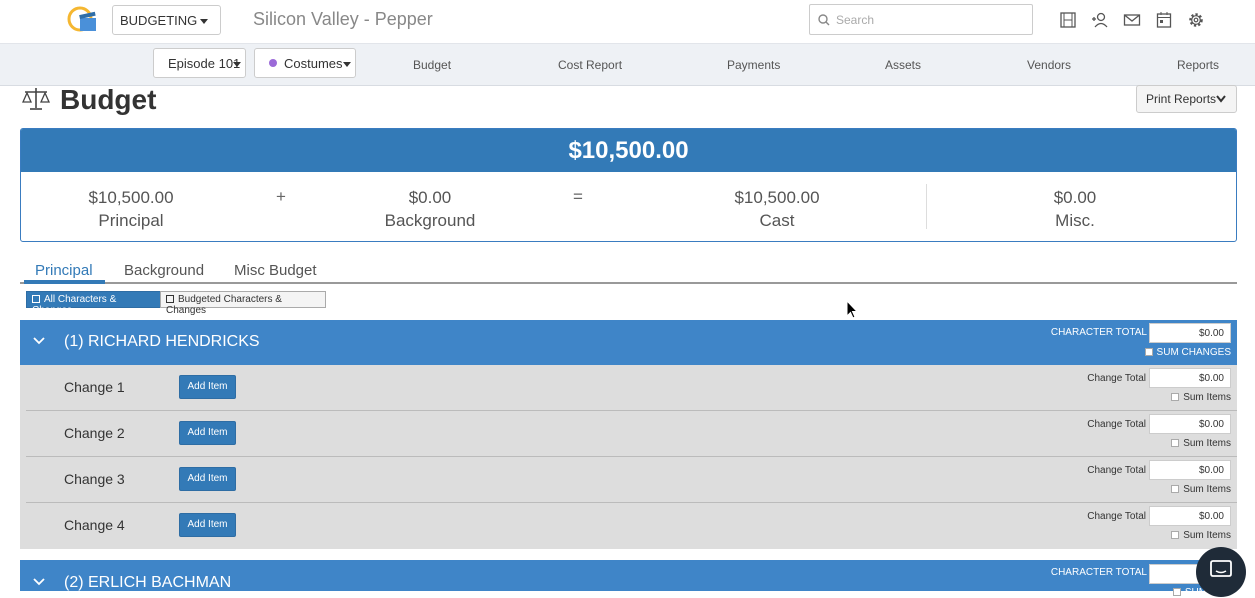 The width and height of the screenshot is (1255, 598). Describe the element at coordinates (628, 150) in the screenshot. I see `summary-total: $10,500.00` at that location.